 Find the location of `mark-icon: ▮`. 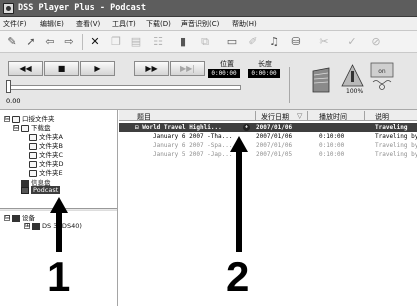

mark-icon: ▮ is located at coordinates (183, 42).